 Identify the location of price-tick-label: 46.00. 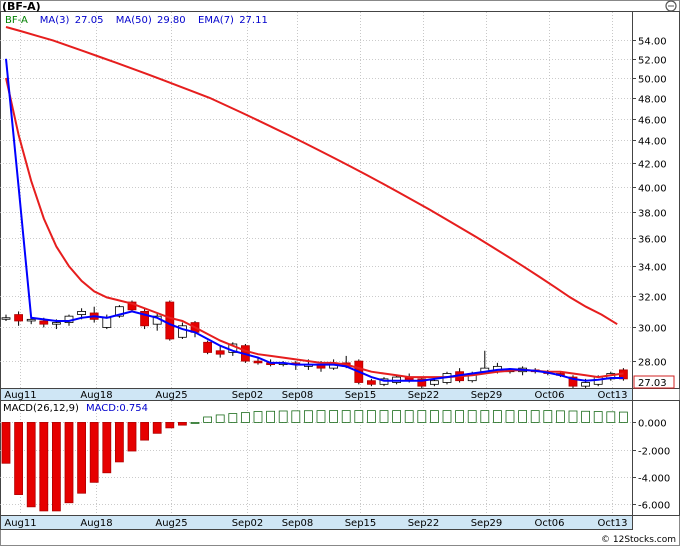
(652, 121).